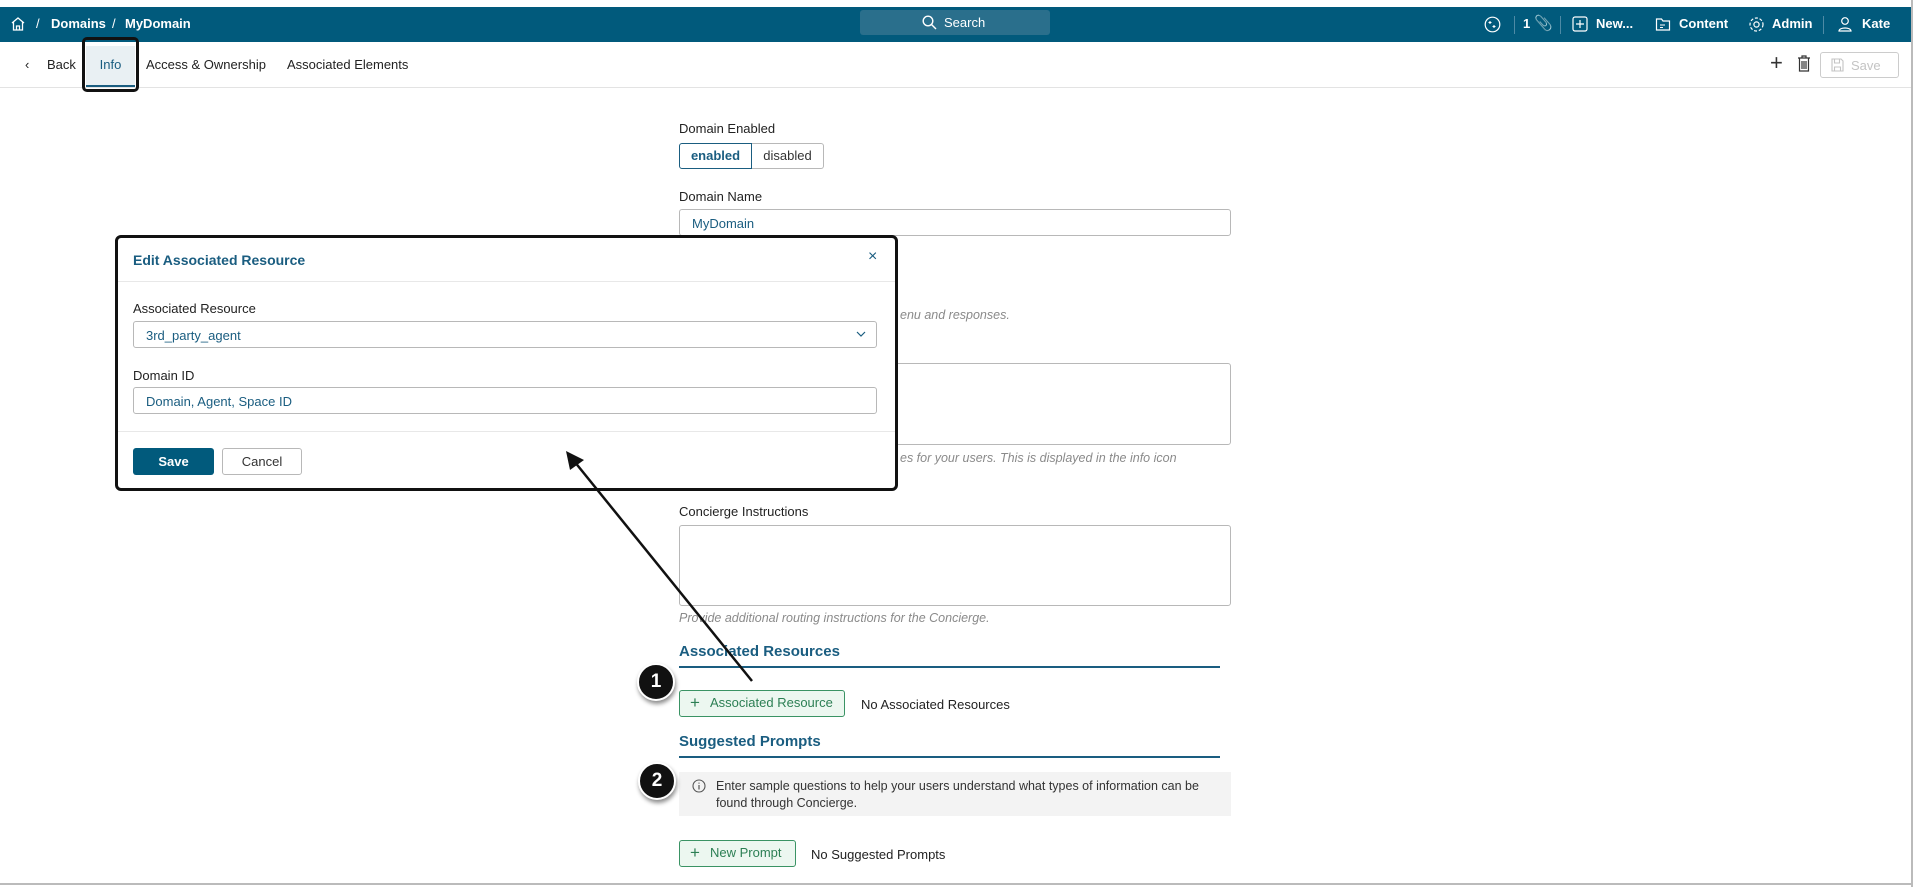 The height and width of the screenshot is (887, 1916). Describe the element at coordinates (656, 682) in the screenshot. I see `annotation-badge-1: 1` at that location.